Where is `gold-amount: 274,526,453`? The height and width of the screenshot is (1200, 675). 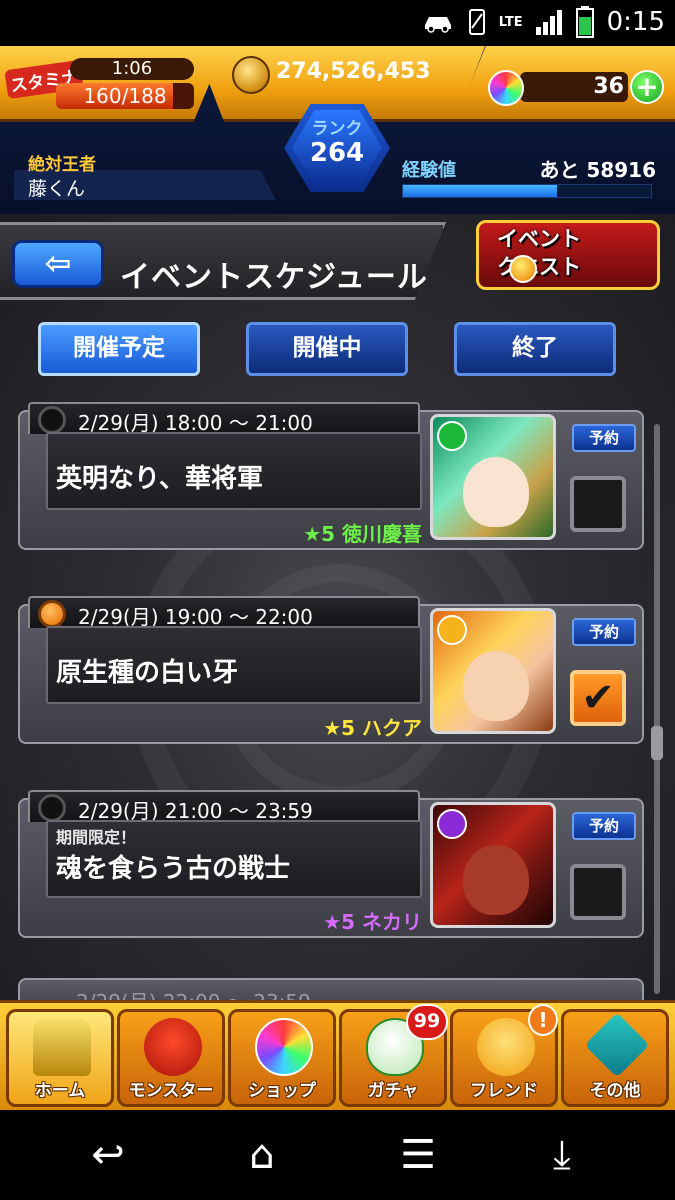
gold-amount: 274,526,453 is located at coordinates (353, 71).